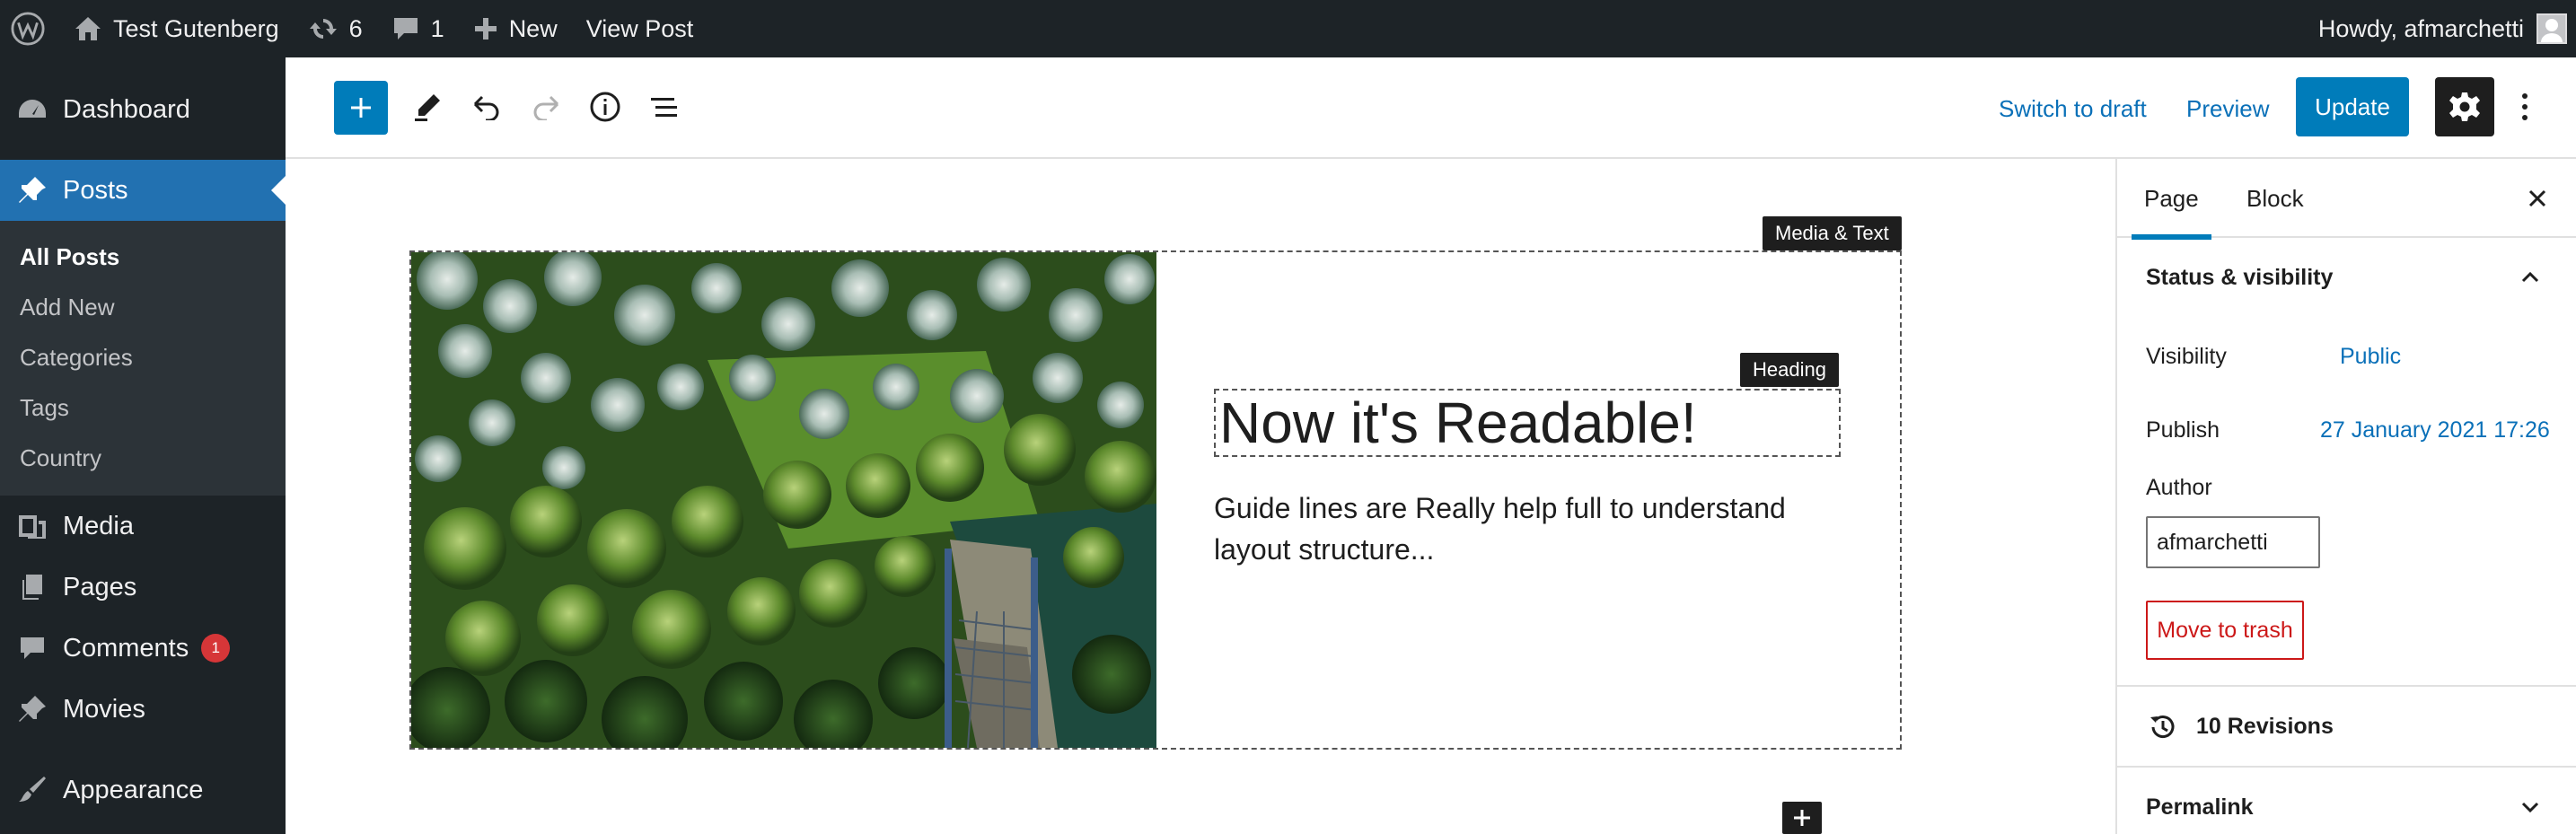 The image size is (2576, 834). Describe the element at coordinates (2233, 542) in the screenshot. I see `author-select: afmarchetti` at that location.